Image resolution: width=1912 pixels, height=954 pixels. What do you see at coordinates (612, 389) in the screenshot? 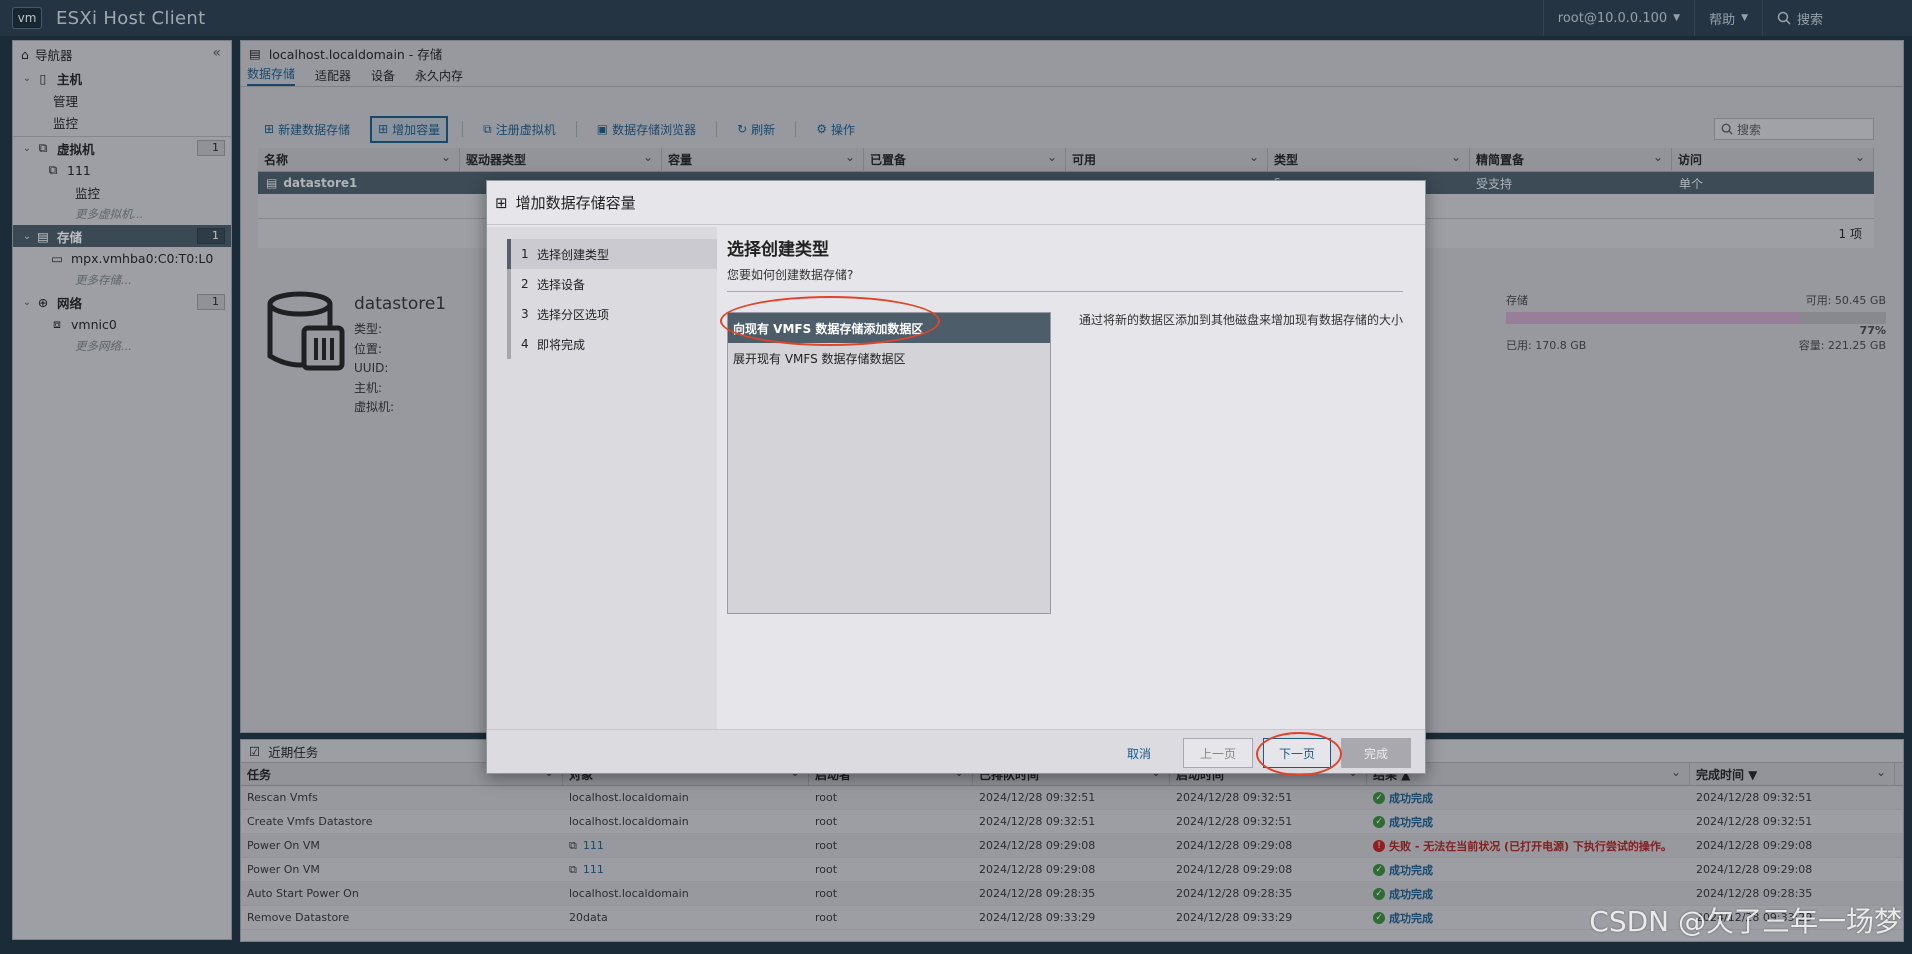
I see `wizard-steps: 1 选择创建类型 2 选择设备 3 选择分区选项 4 即将完成` at bounding box center [612, 389].